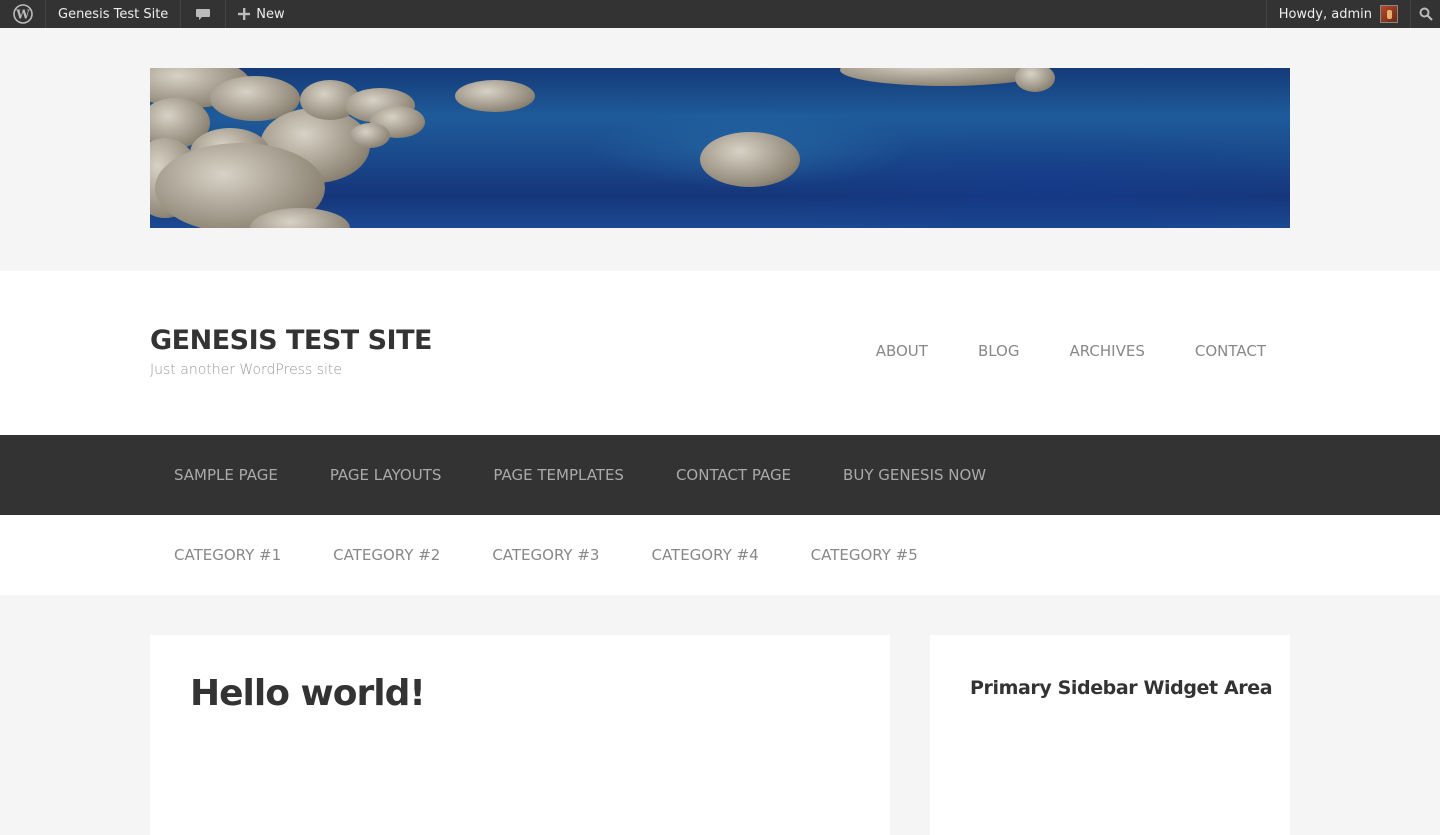  I want to click on primary-nav-sample-page: SAMPLE PAGE, so click(226, 475).